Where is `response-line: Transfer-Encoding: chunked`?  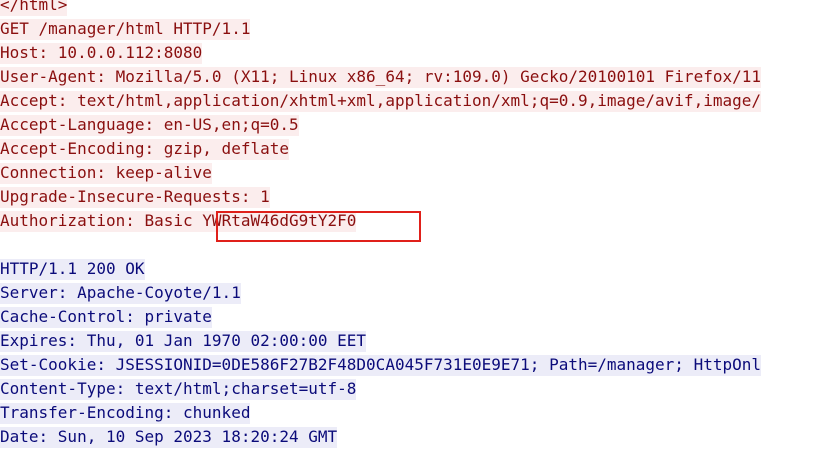
response-line: Transfer-Encoding: chunked is located at coordinates (418, 413).